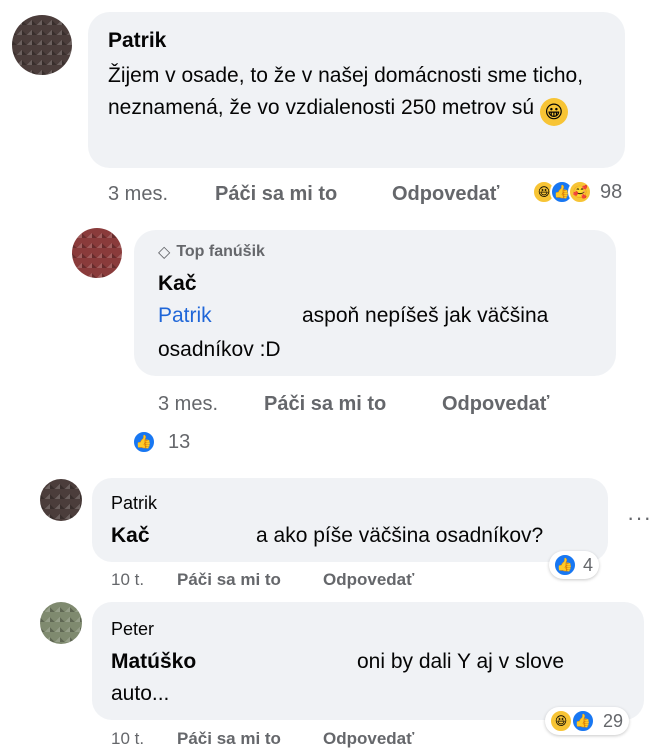 Image resolution: width=666 pixels, height=755 pixels. I want to click on reaction-summary: 😆 👍 🥰 98, so click(577, 192).